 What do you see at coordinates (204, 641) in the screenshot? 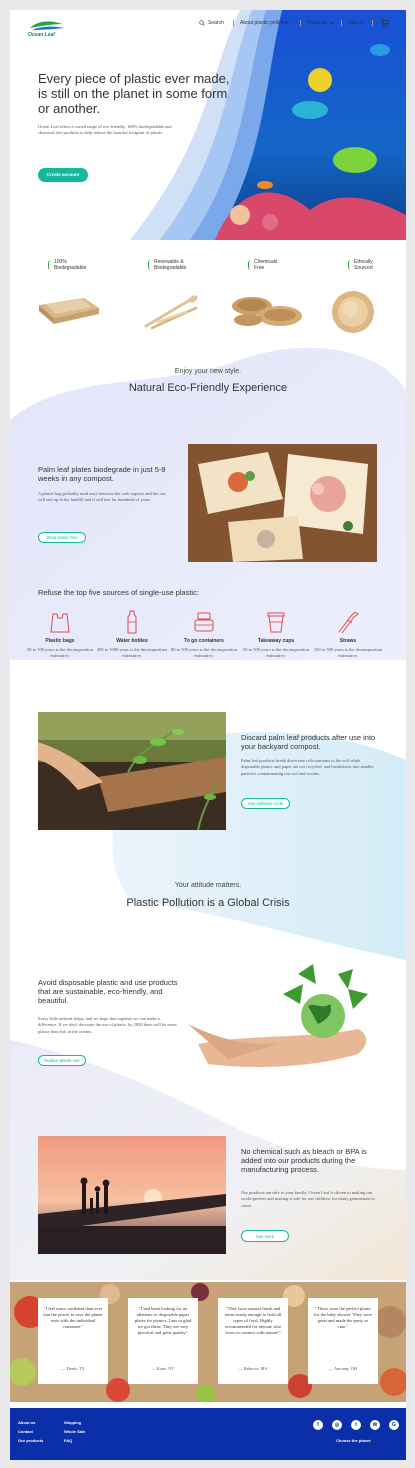
I see `source-name: To go containers` at bounding box center [204, 641].